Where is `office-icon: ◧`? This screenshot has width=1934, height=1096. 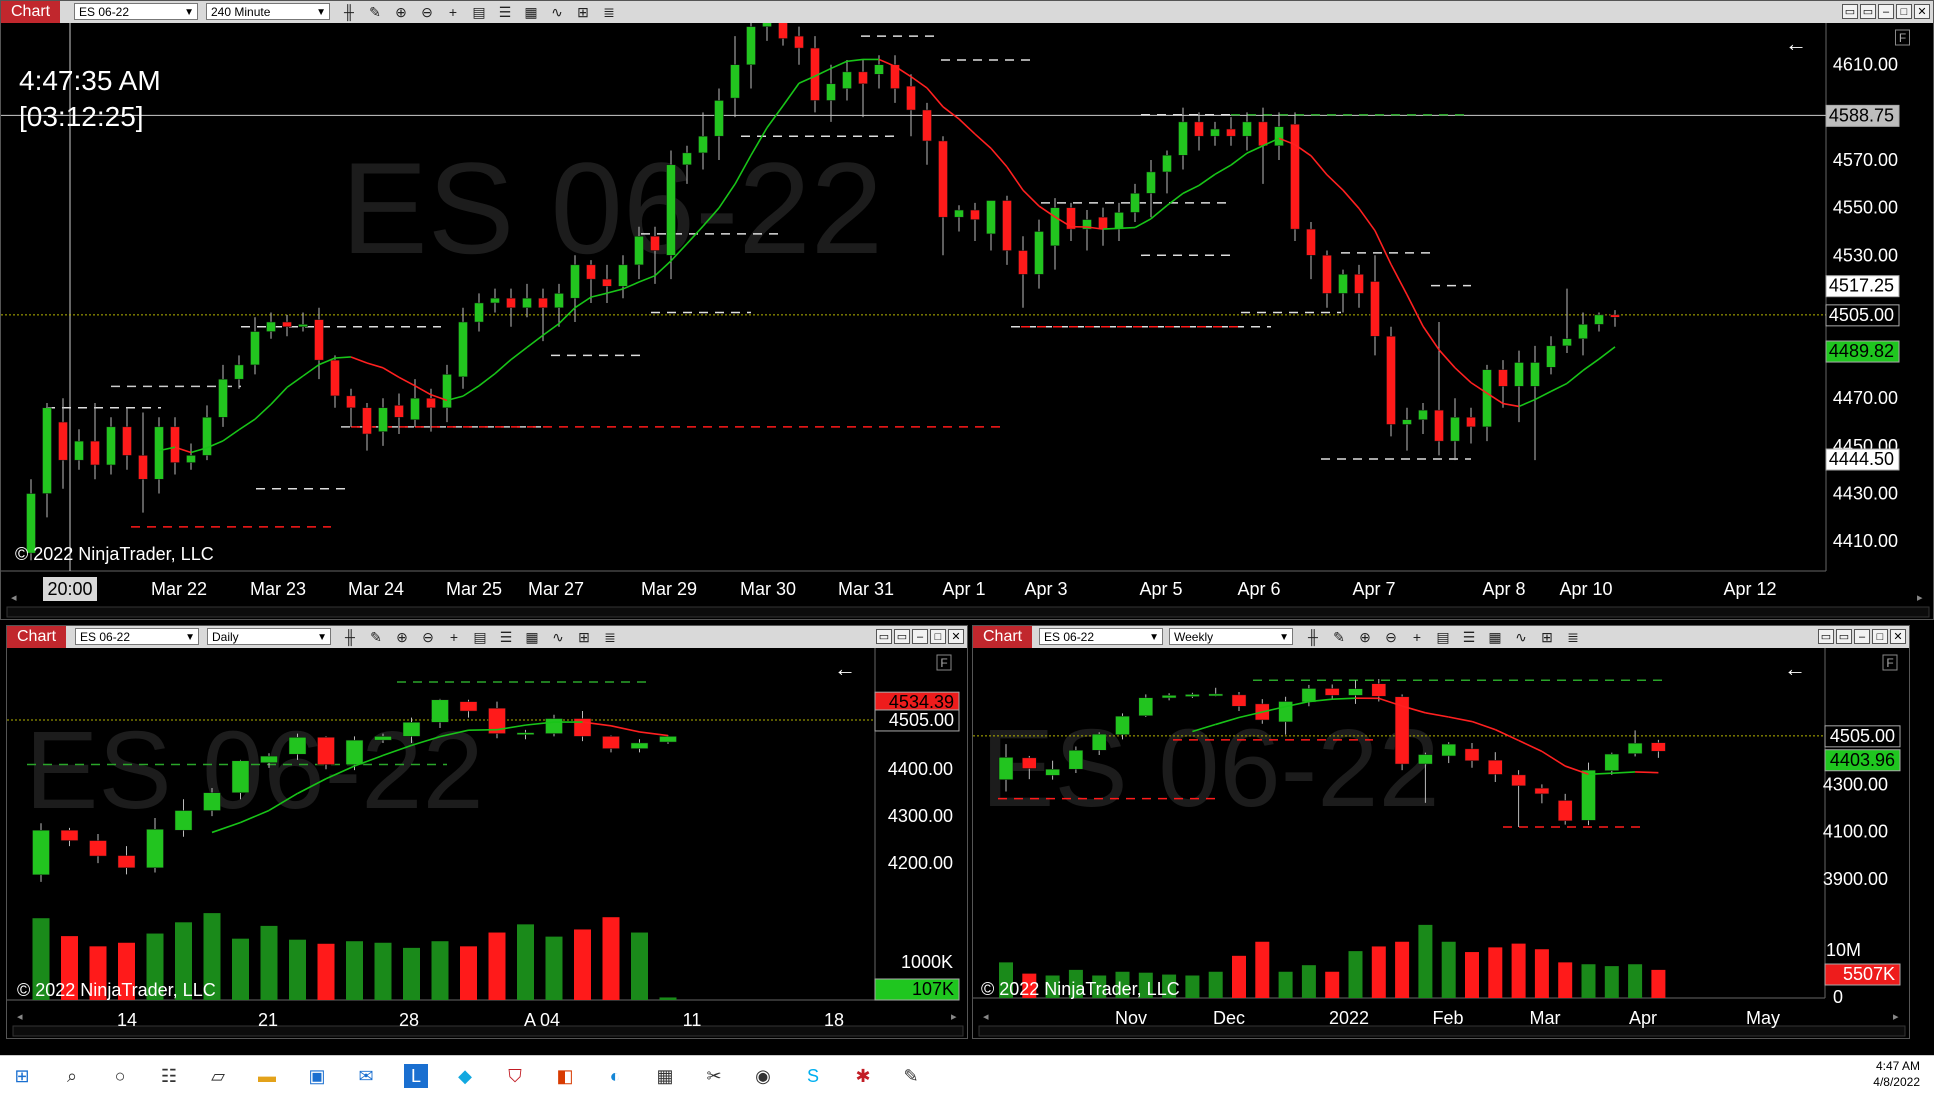 office-icon: ◧ is located at coordinates (565, 1076).